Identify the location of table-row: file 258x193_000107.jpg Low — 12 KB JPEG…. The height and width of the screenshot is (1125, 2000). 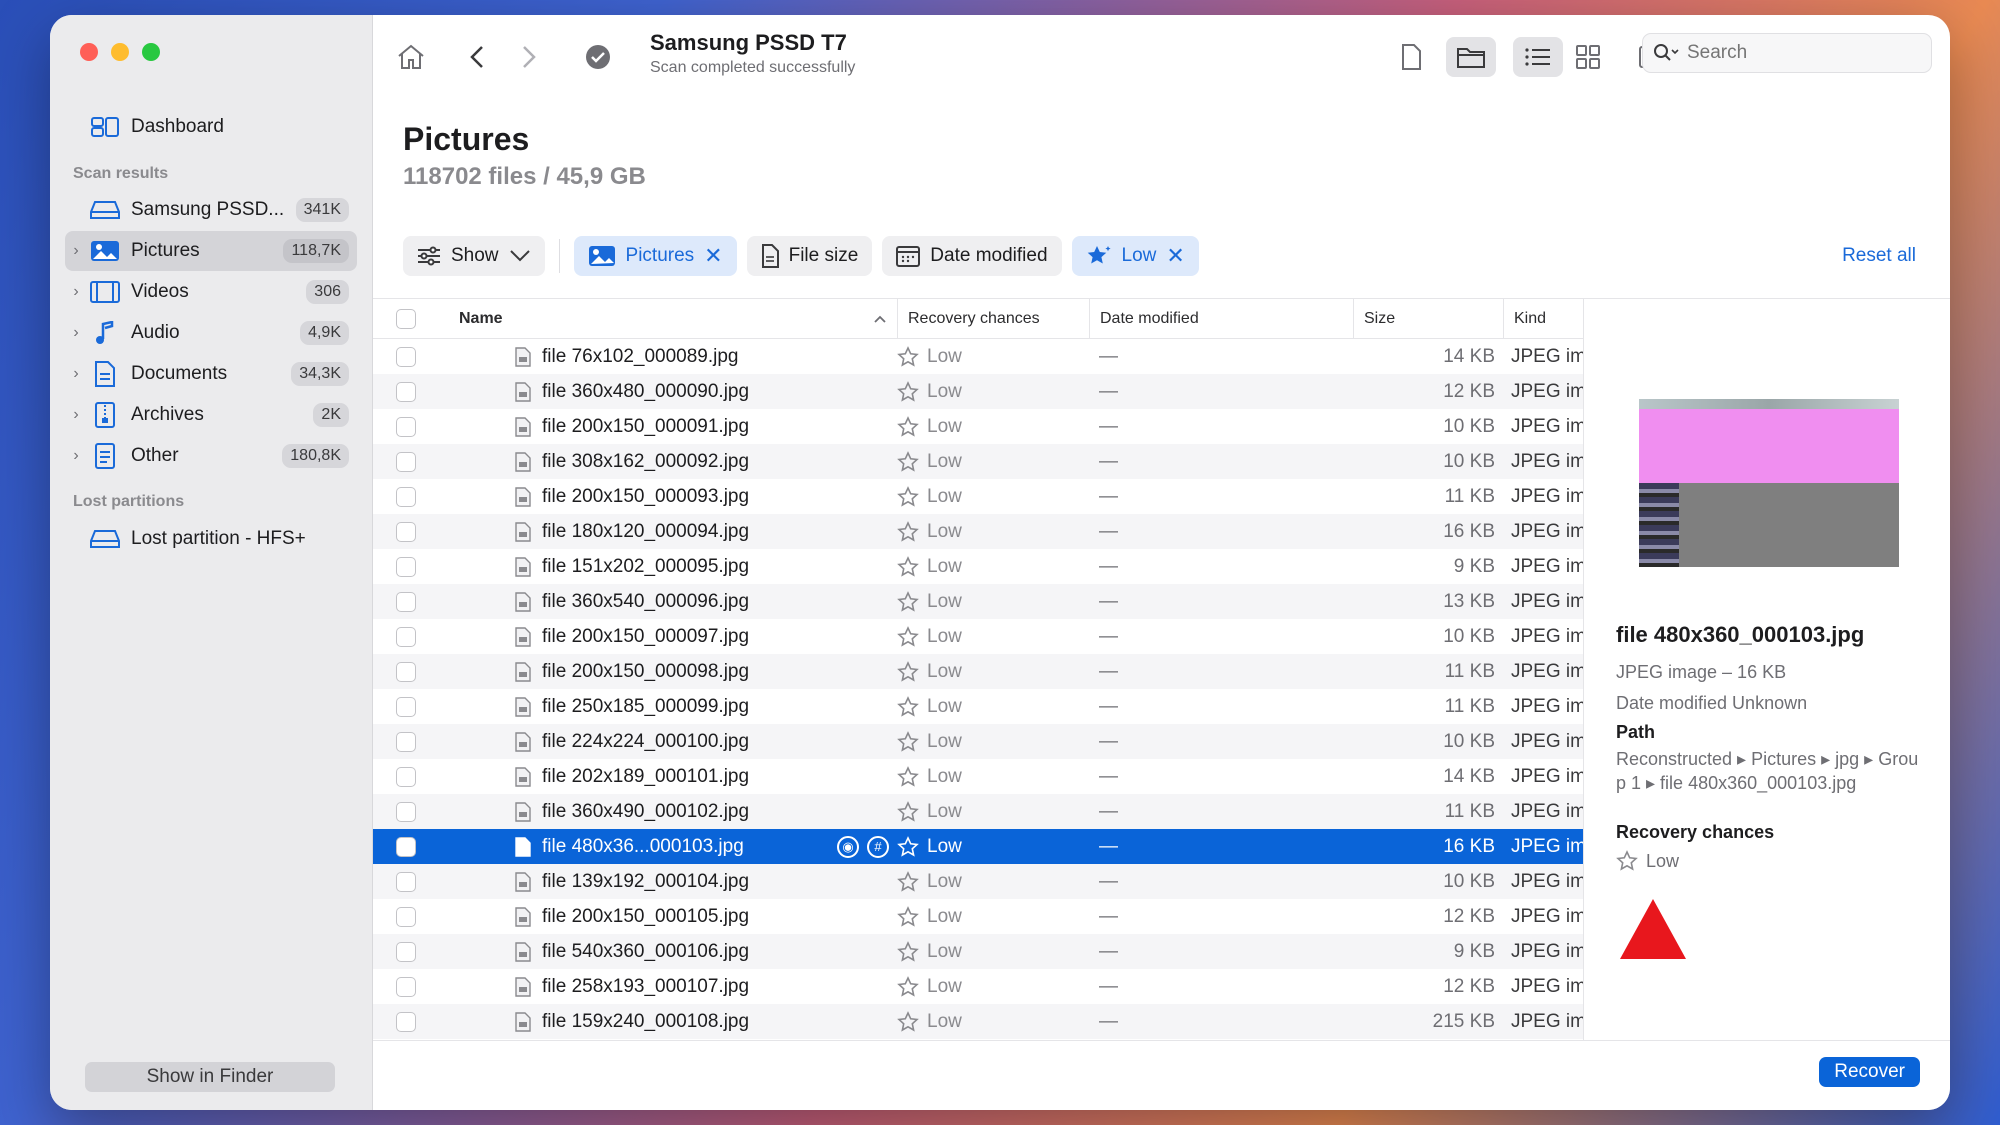
(978, 986).